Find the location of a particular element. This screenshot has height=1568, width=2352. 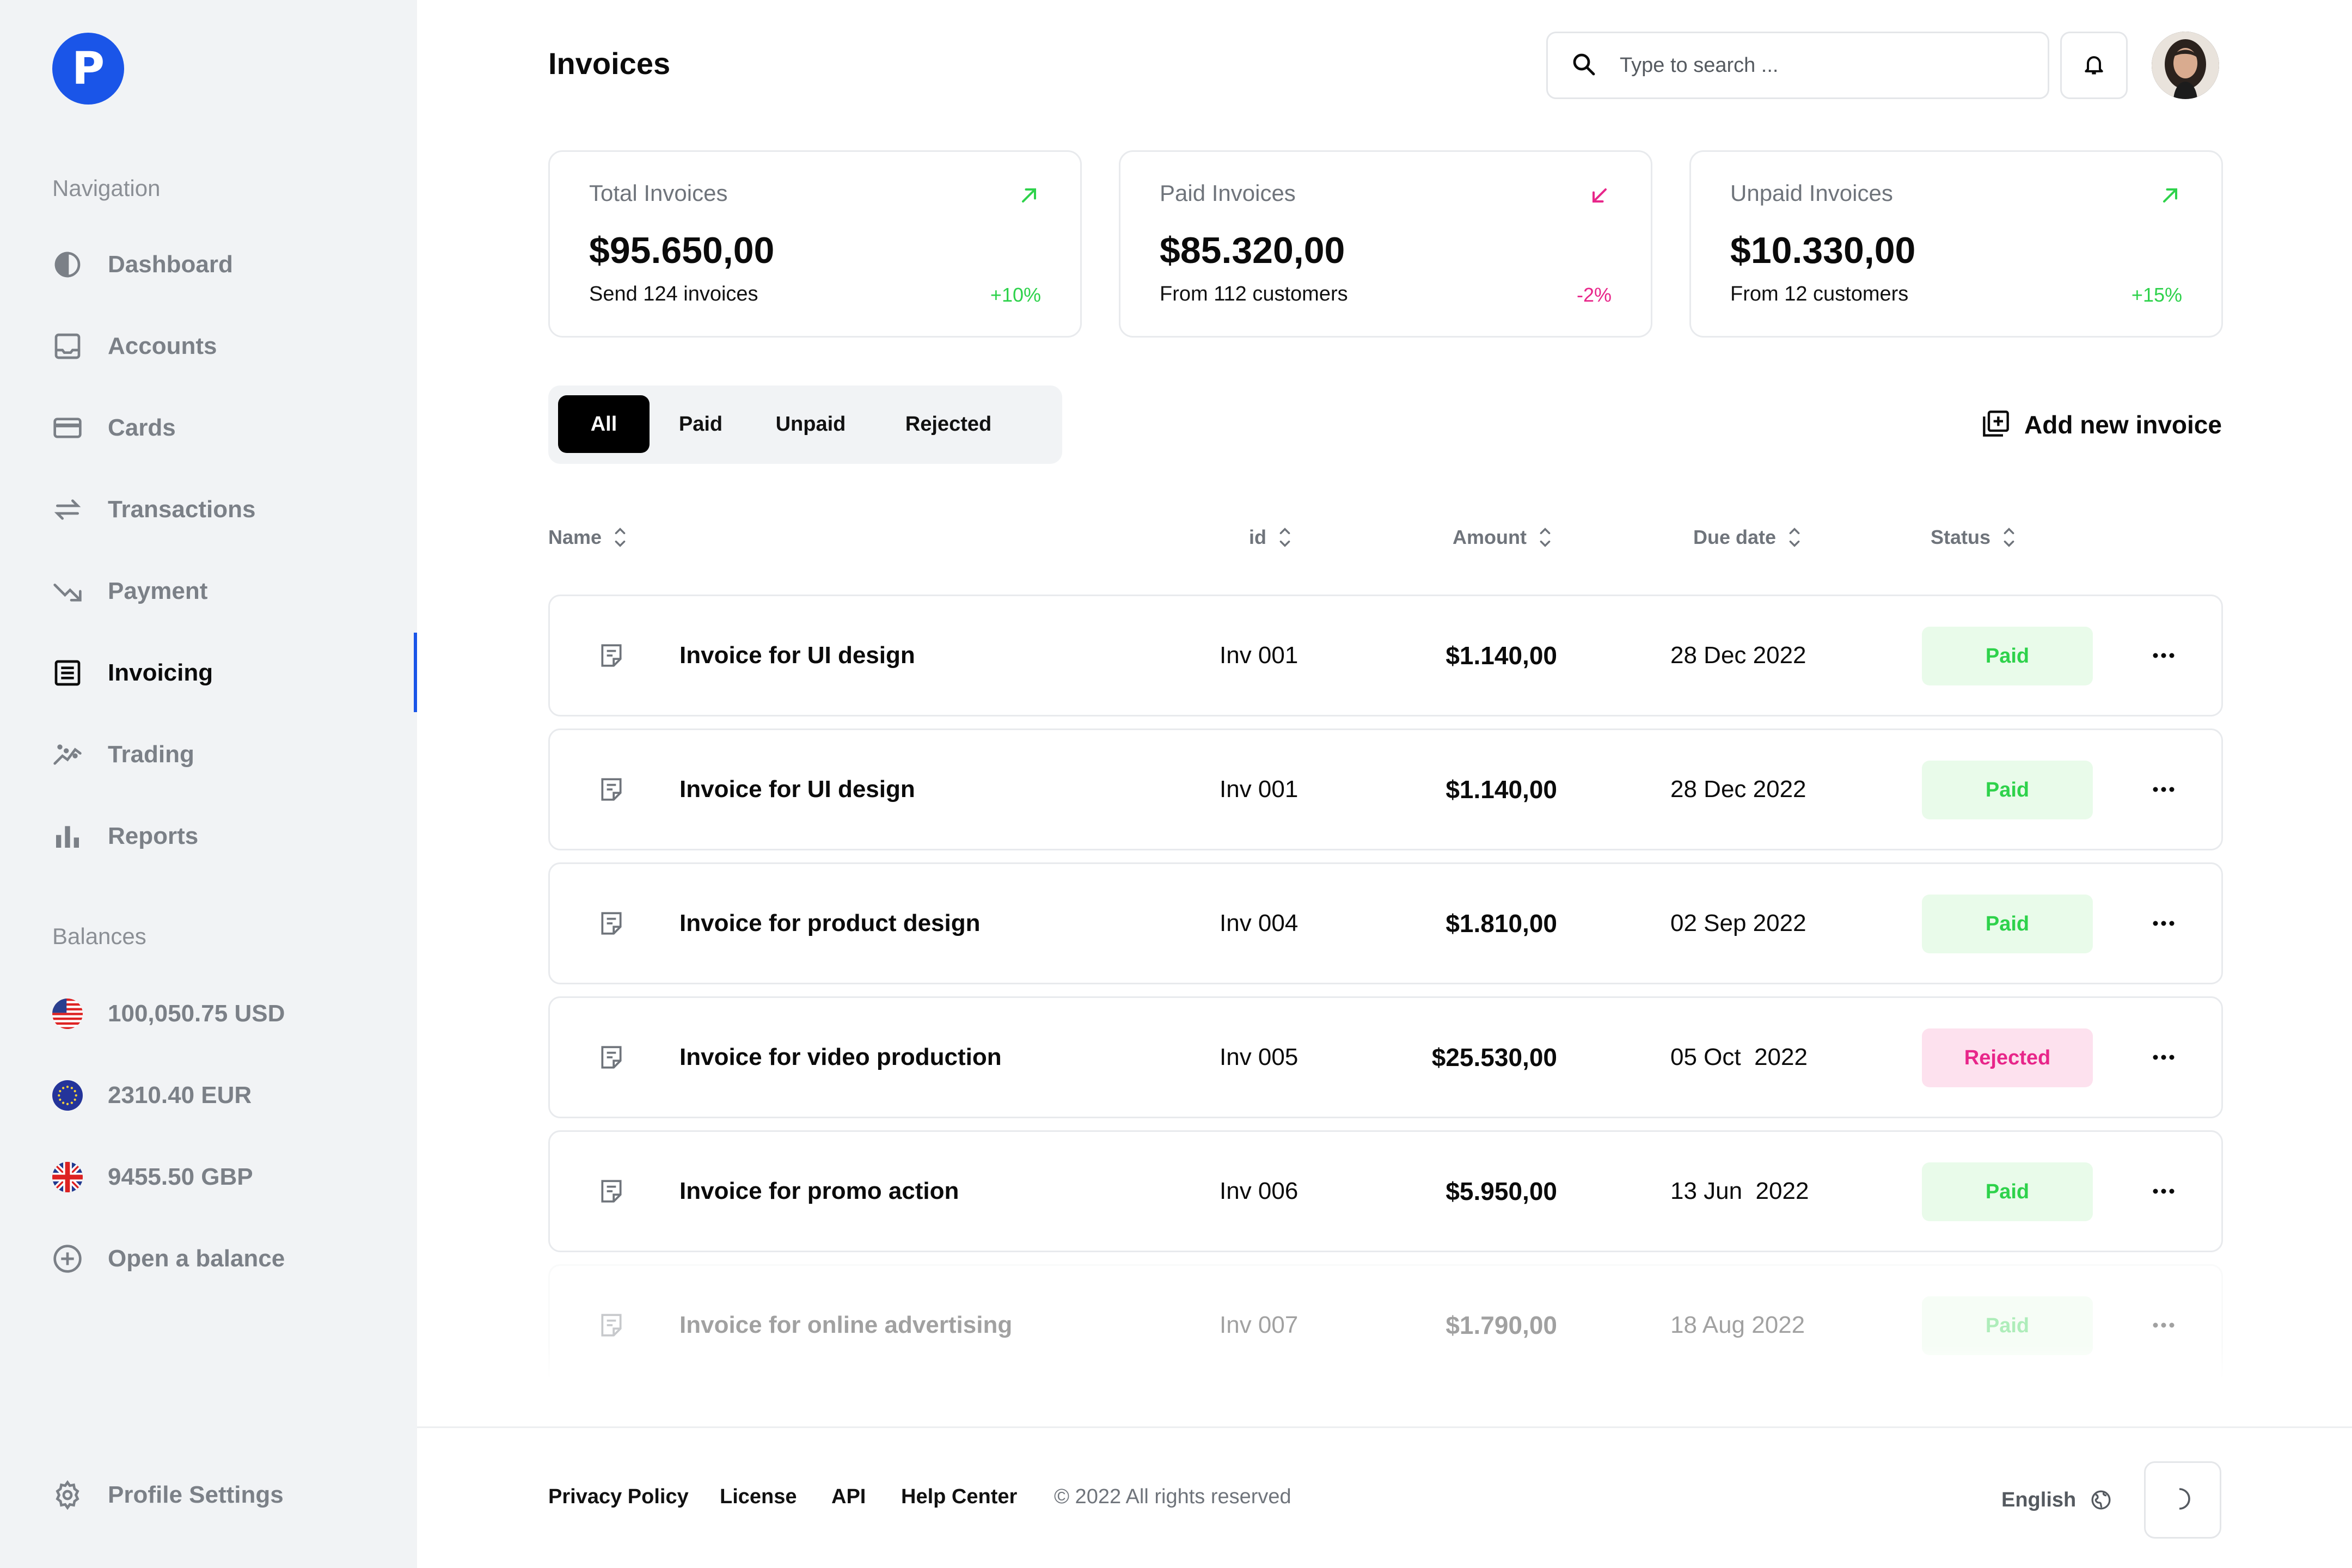

invoice-icon is located at coordinates (67, 673).